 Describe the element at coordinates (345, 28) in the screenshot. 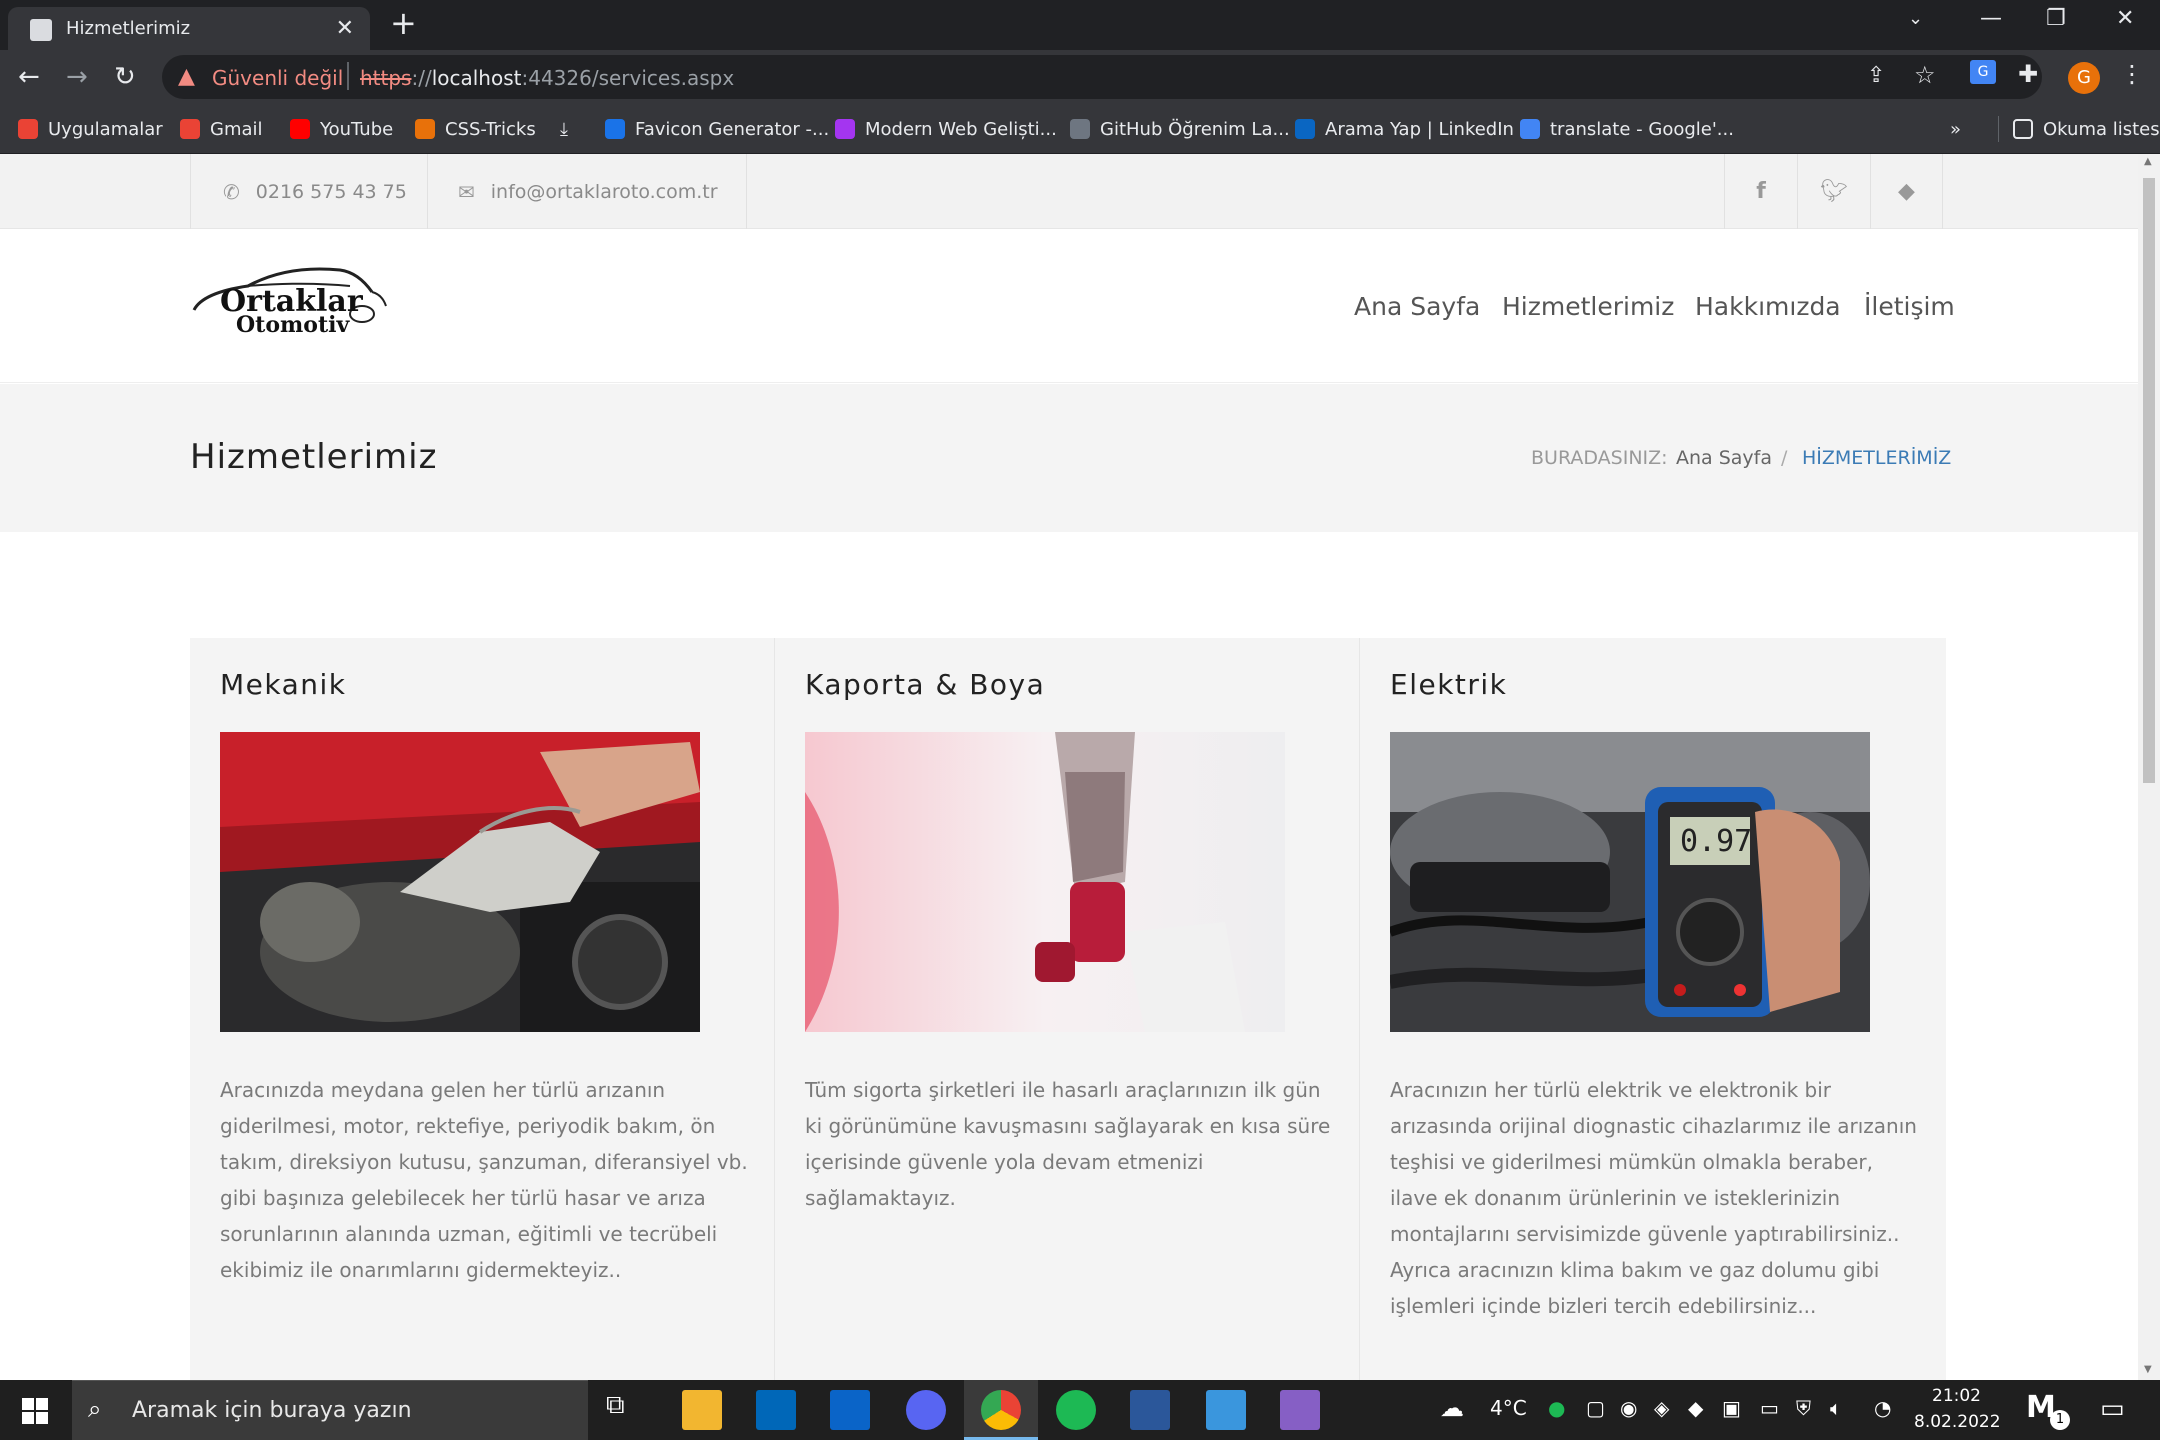

I see `tab-close-icon: ✕` at that location.